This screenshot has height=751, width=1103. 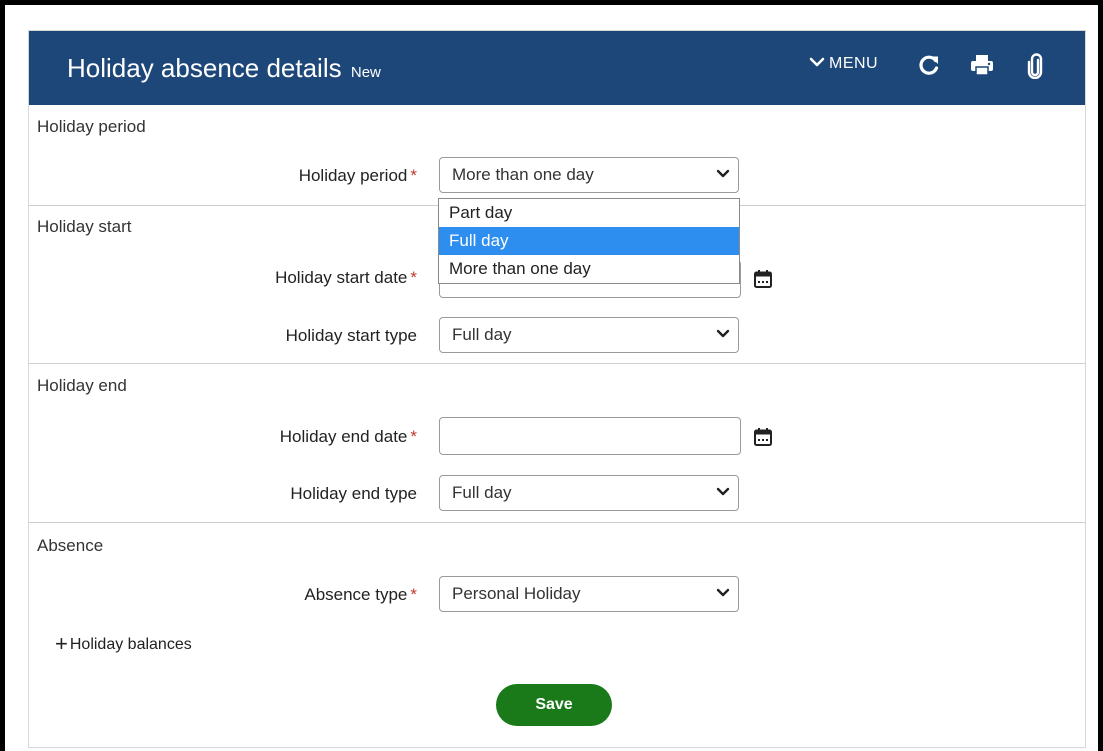 I want to click on page-title-text: Holiday absence details, so click(x=204, y=68).